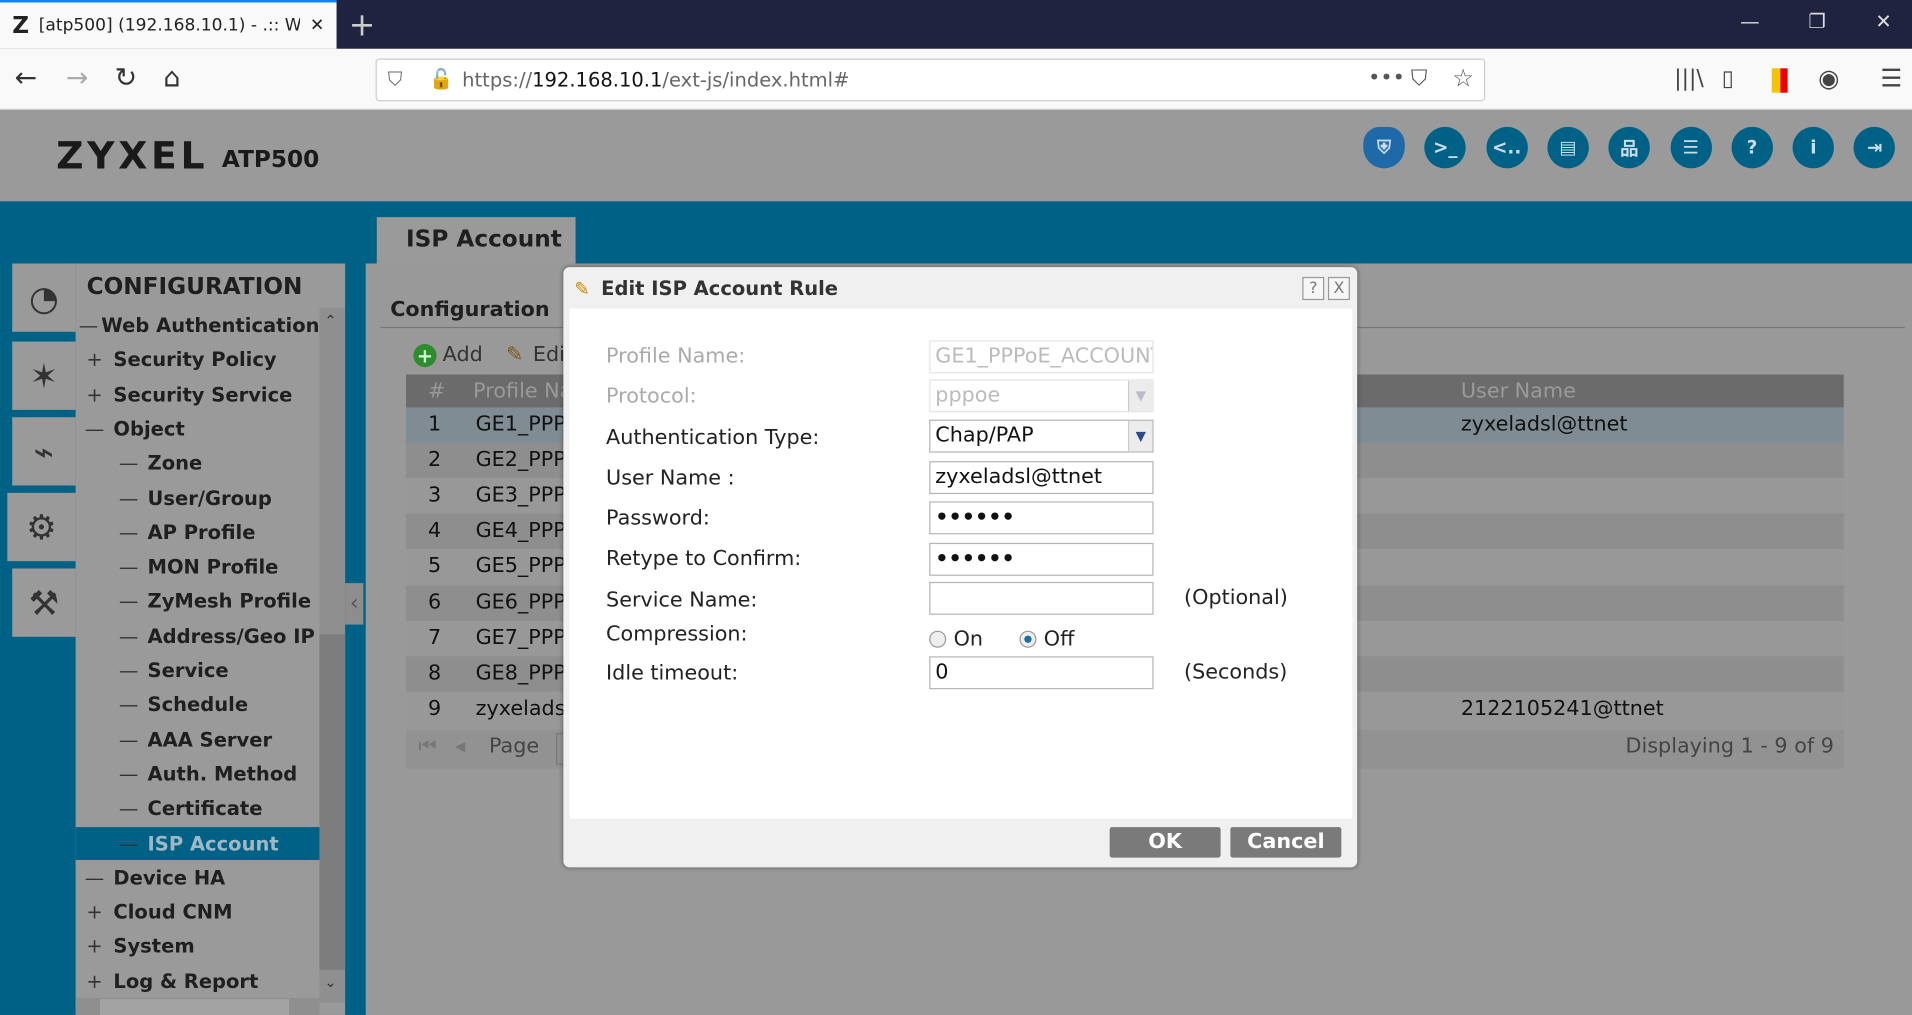 Image resolution: width=1912 pixels, height=1015 pixels. I want to click on service-name-input, so click(1041, 598).